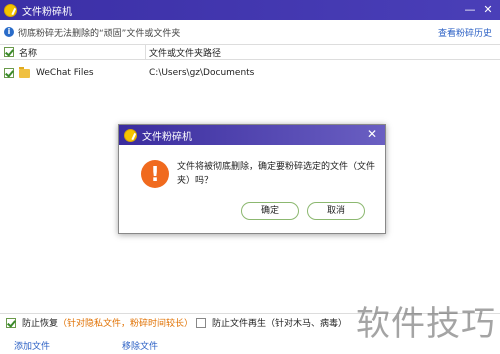 The height and width of the screenshot is (354, 500). What do you see at coordinates (250, 52) in the screenshot?
I see `table-header: 名称 文件或文件夹路径` at bounding box center [250, 52].